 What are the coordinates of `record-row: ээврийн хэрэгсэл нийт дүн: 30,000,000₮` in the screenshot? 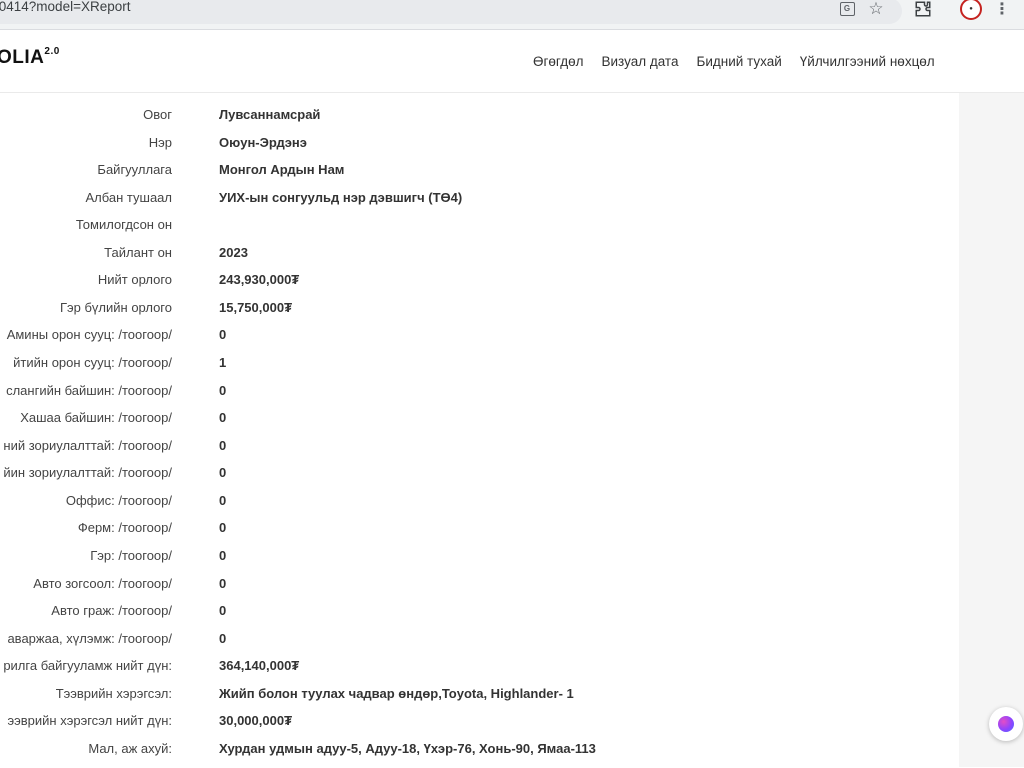 It's located at (479, 726).